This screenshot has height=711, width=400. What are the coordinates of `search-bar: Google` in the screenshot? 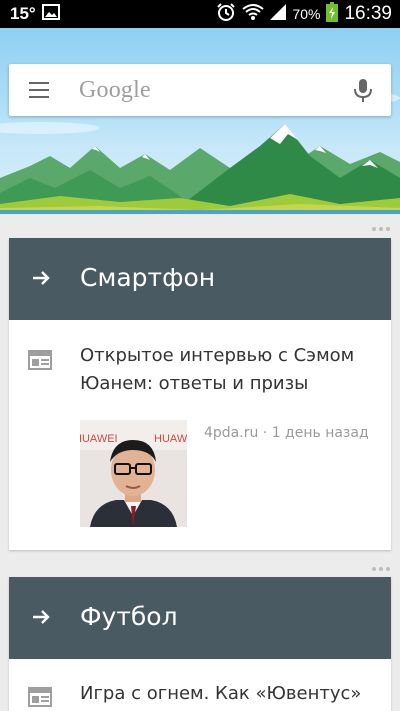 It's located at (200, 90).